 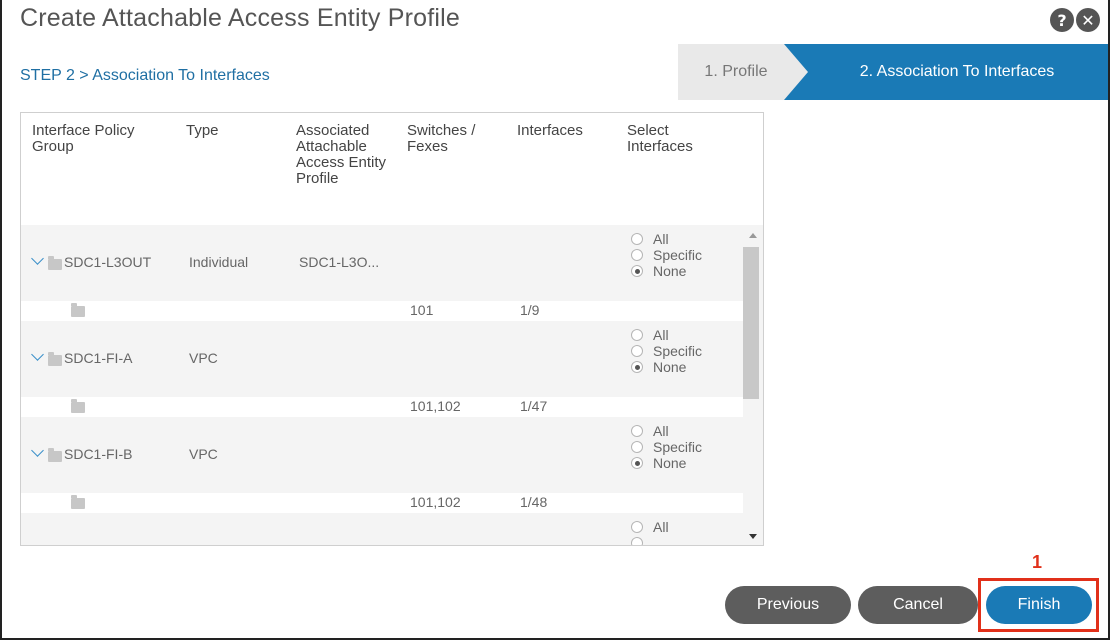 What do you see at coordinates (918, 605) in the screenshot?
I see `cancel-button: Cancel` at bounding box center [918, 605].